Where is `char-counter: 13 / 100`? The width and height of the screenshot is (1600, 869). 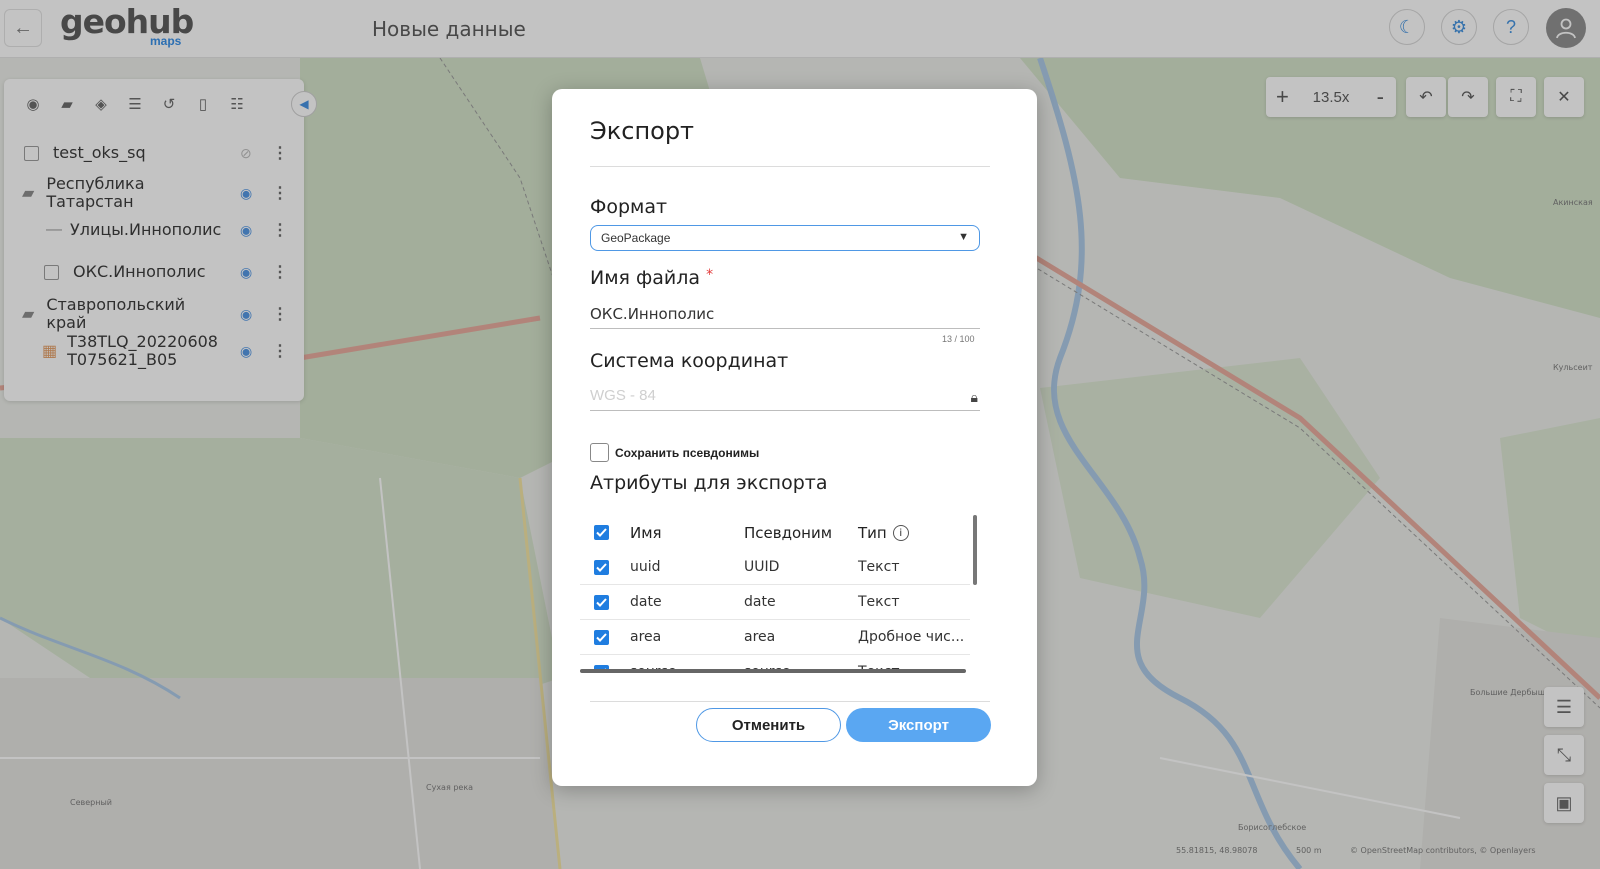
char-counter: 13 / 100 is located at coordinates (958, 339).